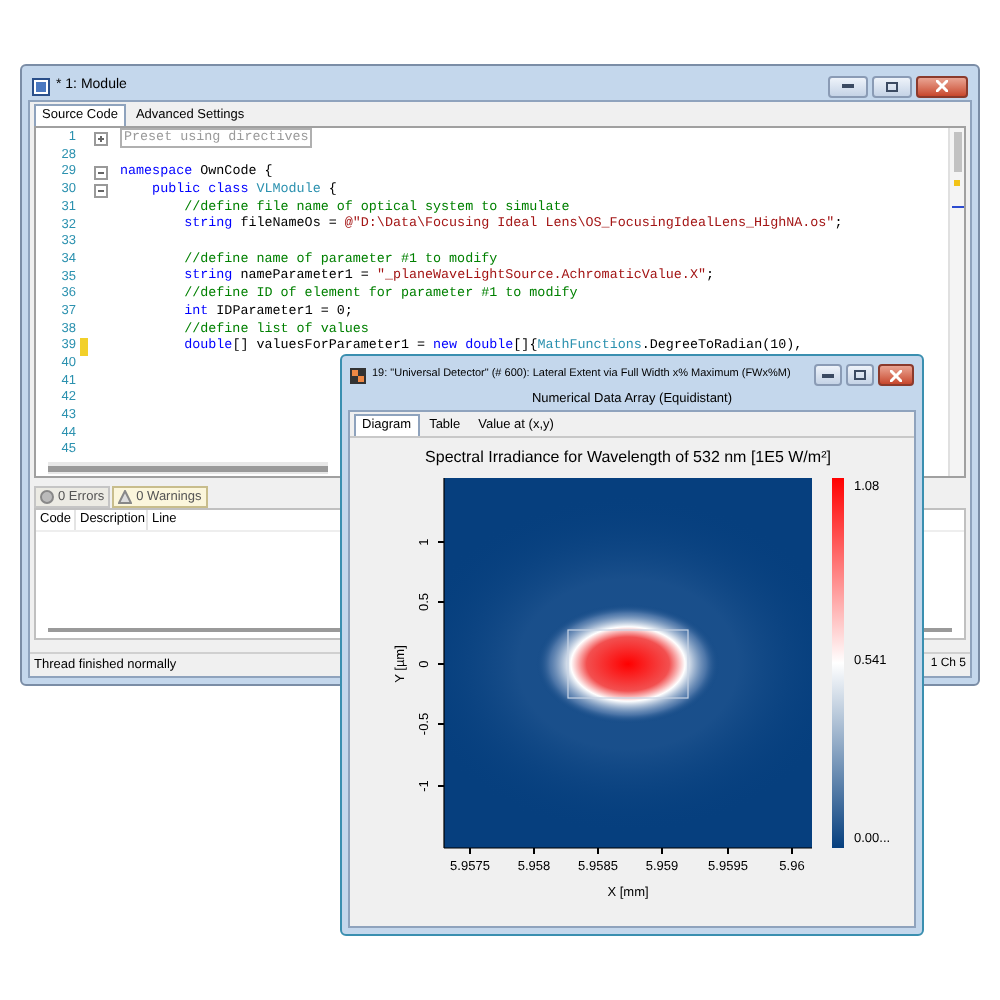 This screenshot has width=1000, height=1000. I want to click on error-icon, so click(47, 497).